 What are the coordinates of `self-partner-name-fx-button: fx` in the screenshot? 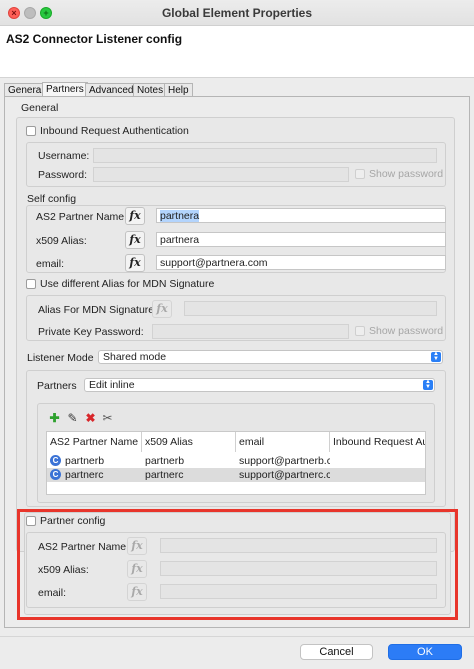 It's located at (135, 216).